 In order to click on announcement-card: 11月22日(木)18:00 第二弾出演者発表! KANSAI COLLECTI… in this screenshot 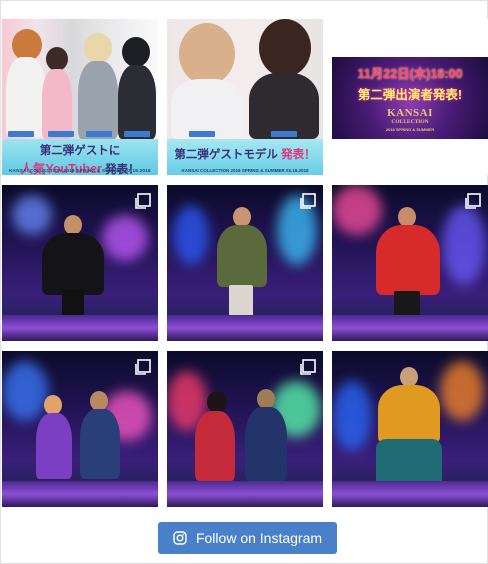, I will do `click(410, 98)`.